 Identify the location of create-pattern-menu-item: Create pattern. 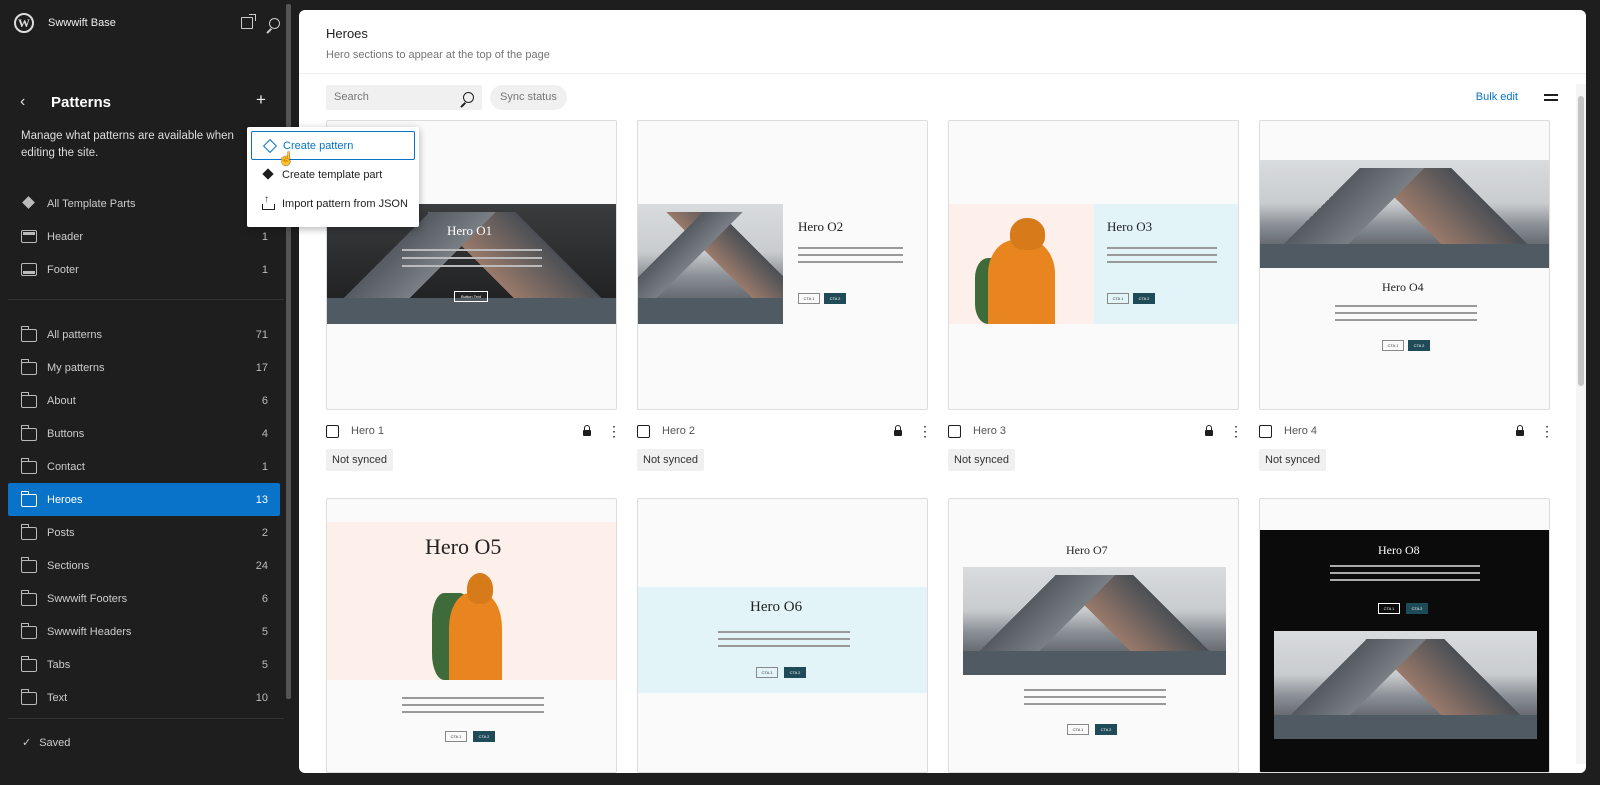
(333, 145).